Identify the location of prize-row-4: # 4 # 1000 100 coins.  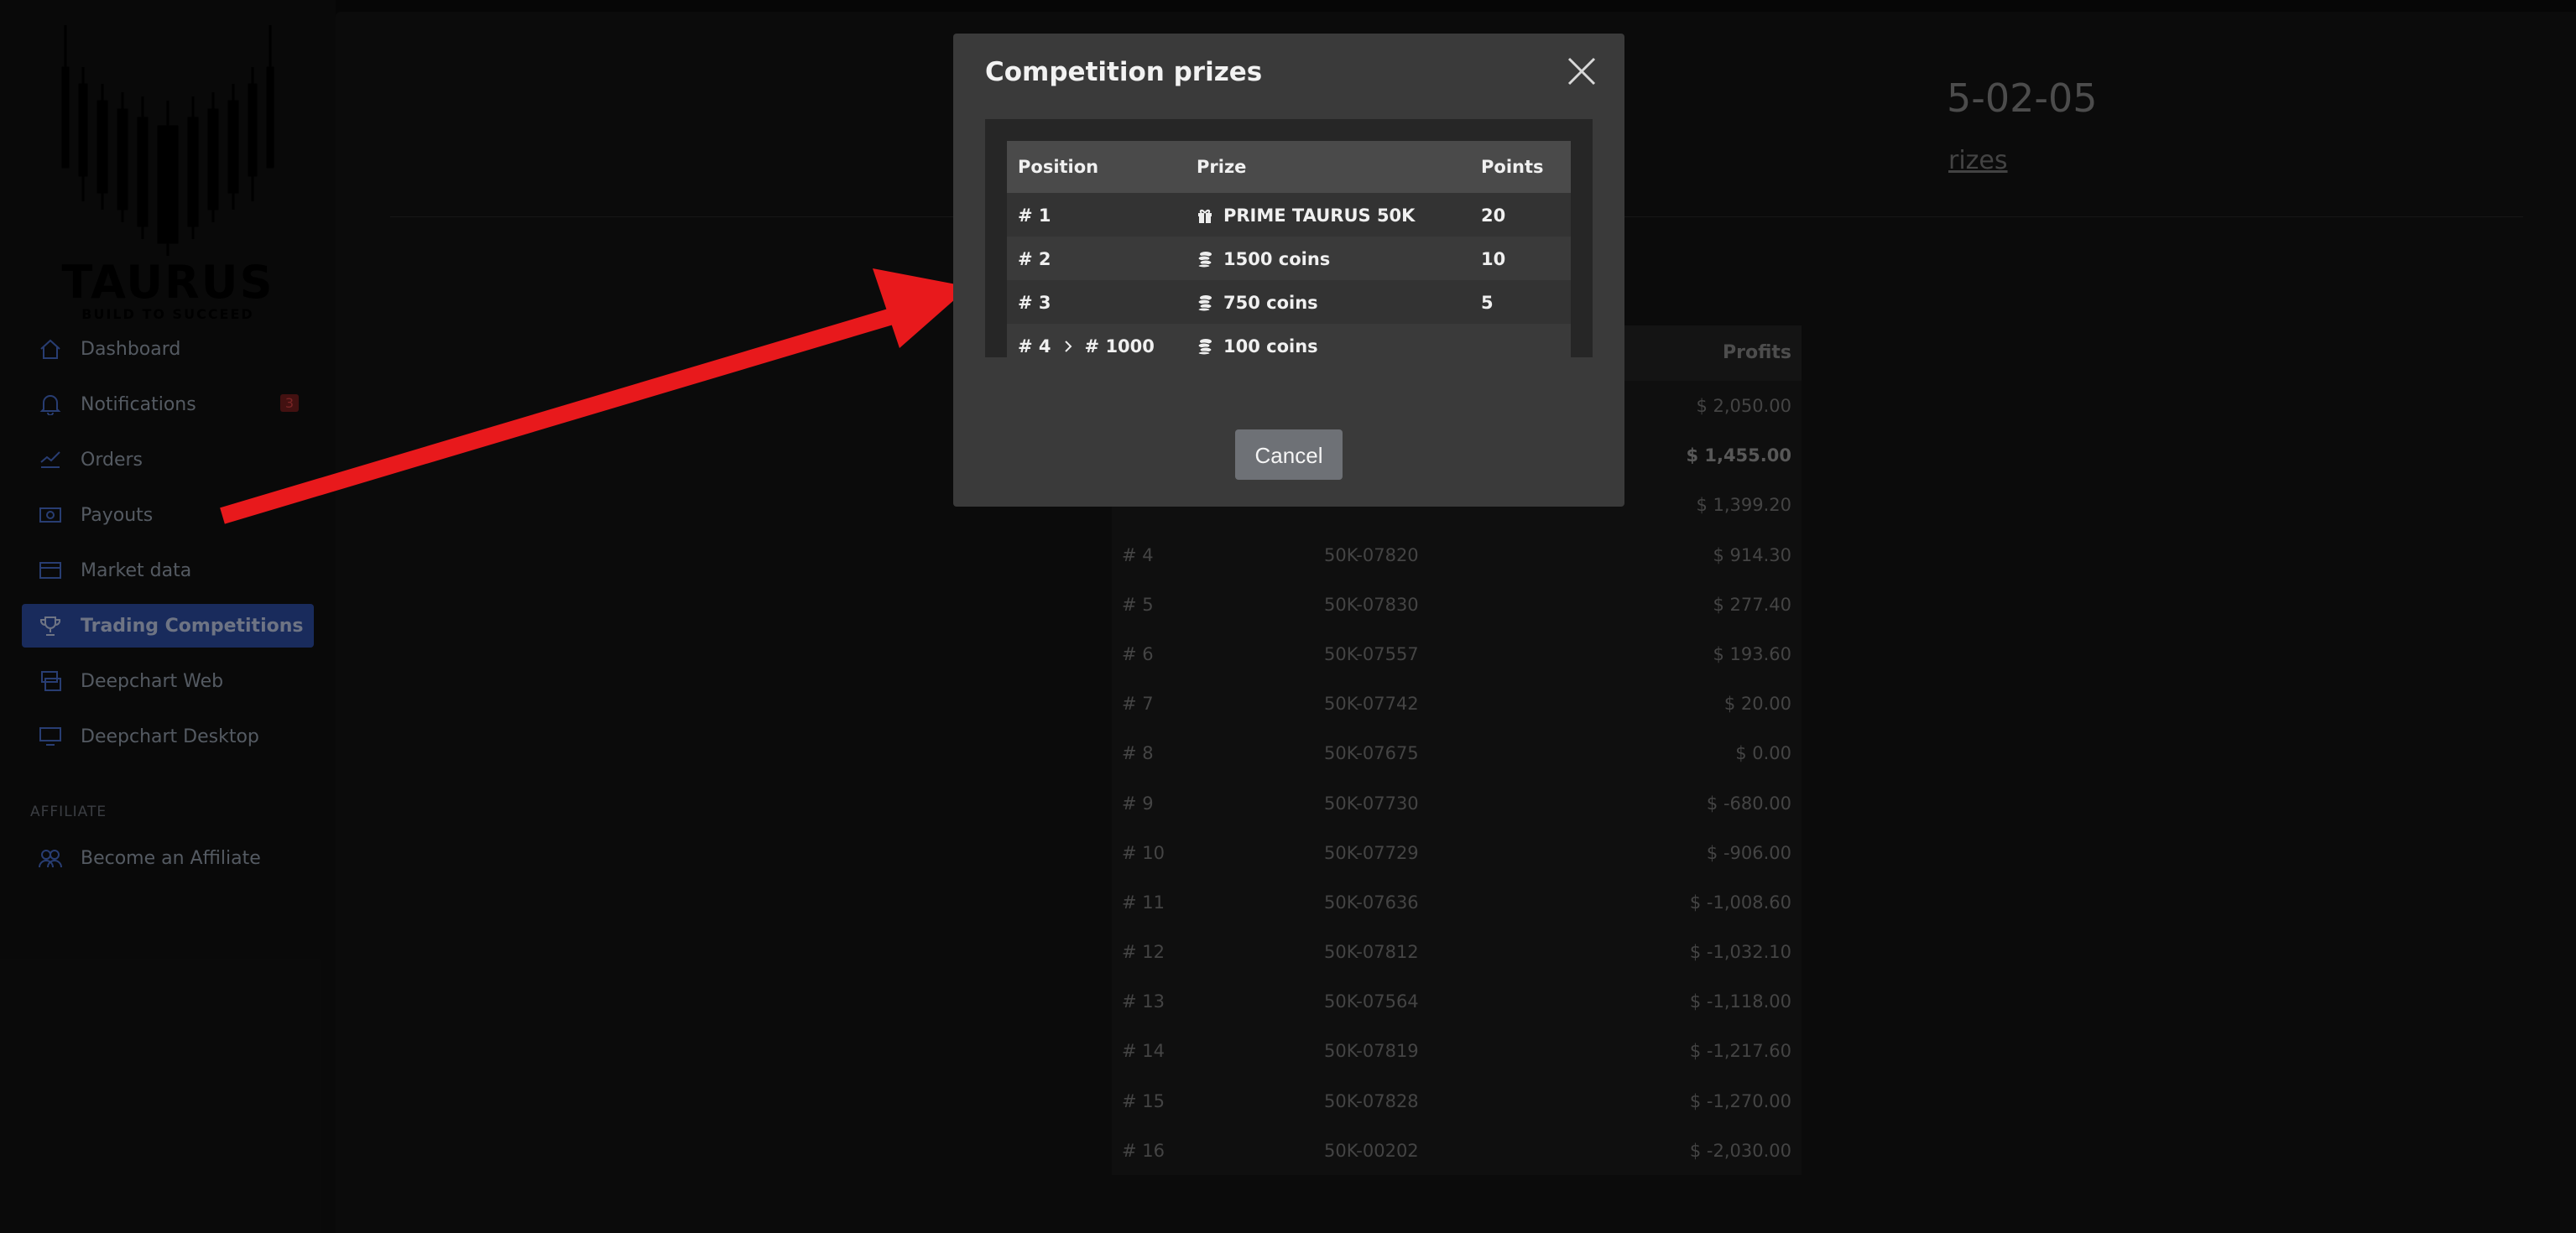
(1289, 345).